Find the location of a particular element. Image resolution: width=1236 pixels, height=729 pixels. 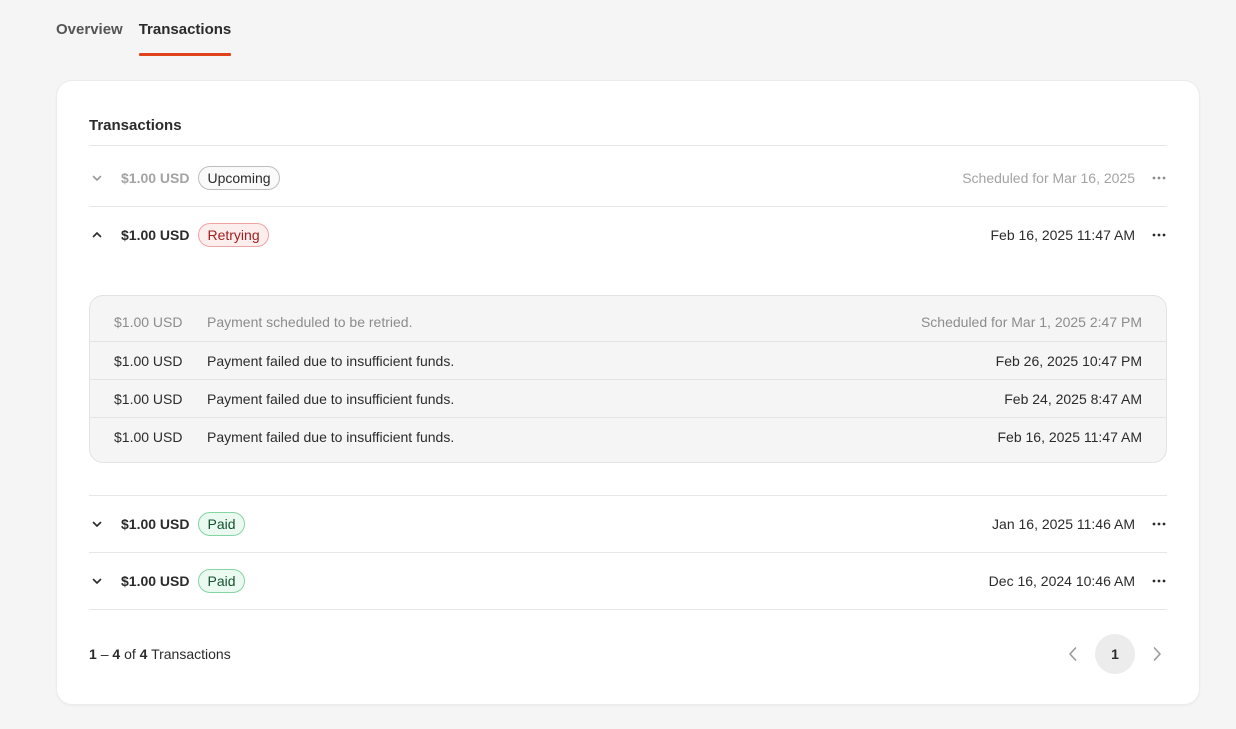

pager: 1 is located at coordinates (1115, 654).